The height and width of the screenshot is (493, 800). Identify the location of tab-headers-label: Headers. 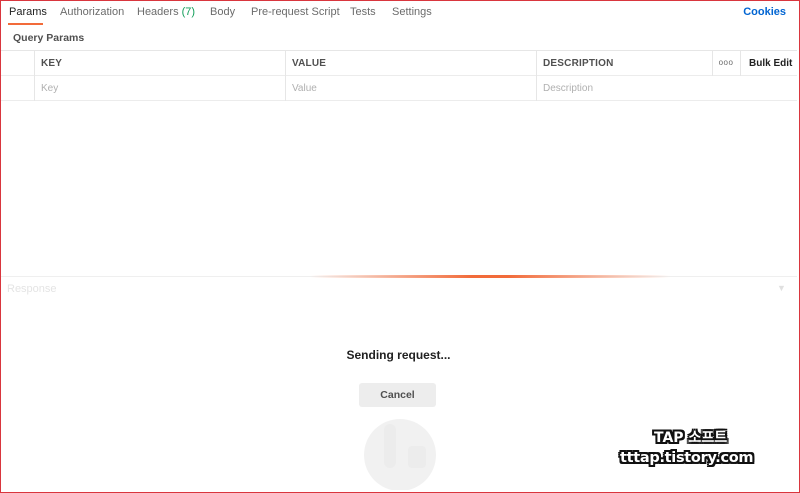
(158, 12).